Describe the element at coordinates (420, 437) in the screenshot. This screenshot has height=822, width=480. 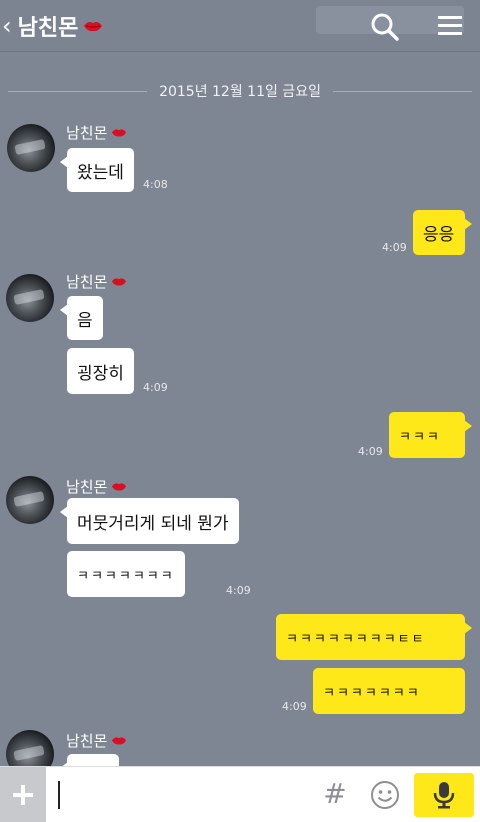
I see `message-text: ㅋㅋㅋ` at that location.